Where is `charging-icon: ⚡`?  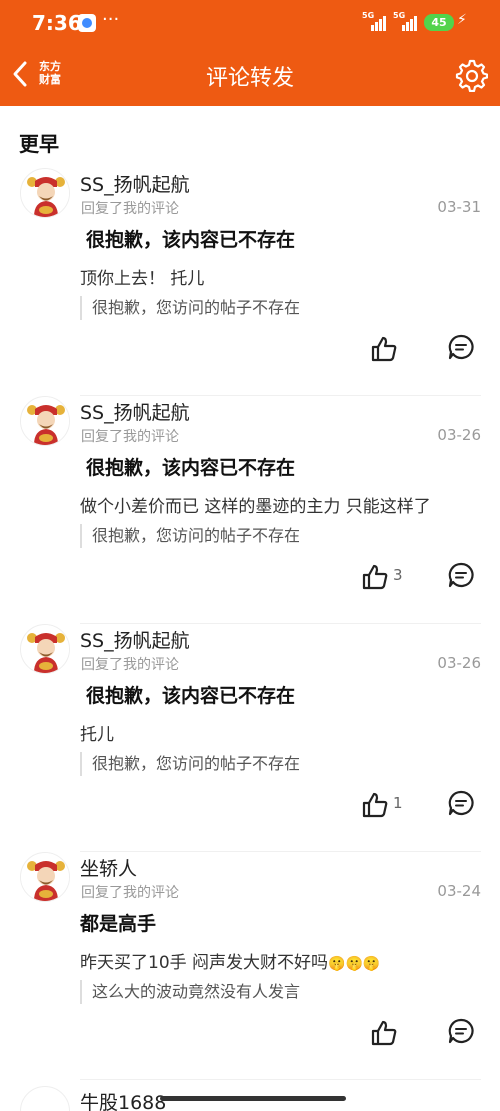 charging-icon: ⚡ is located at coordinates (462, 20).